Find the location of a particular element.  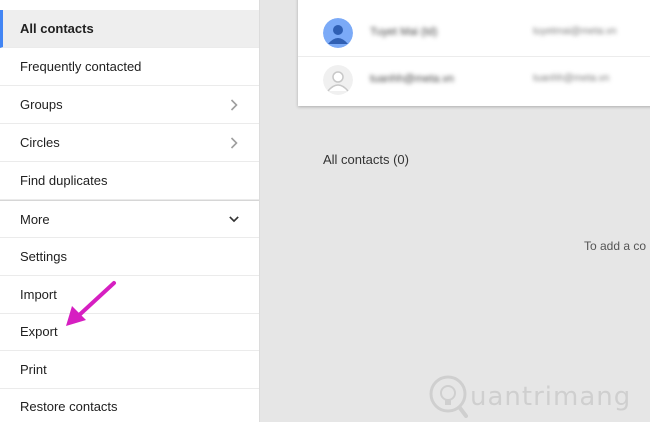

sidebar-item-label: Groups is located at coordinates (41, 104).